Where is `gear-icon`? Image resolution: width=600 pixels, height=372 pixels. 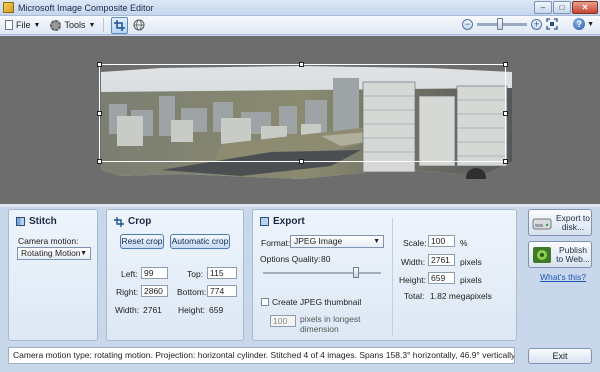 gear-icon is located at coordinates (56, 25).